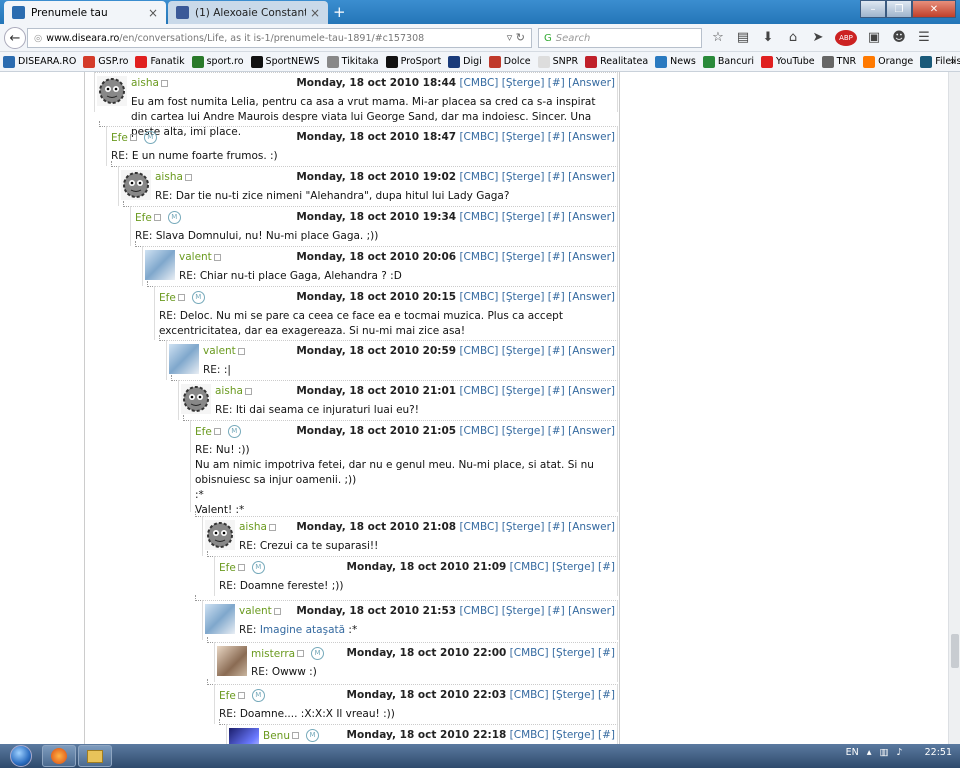 The image size is (960, 768). I want to click on tab-facebook: (1) Alexoaie Constantin ×, so click(248, 12).